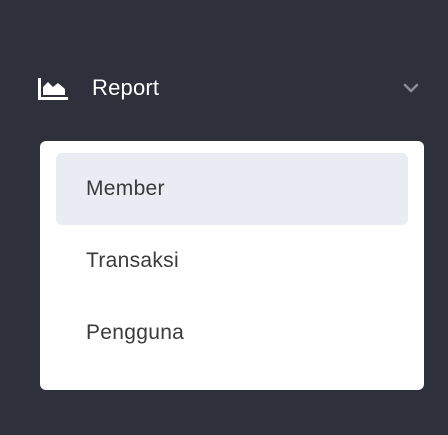 The width and height of the screenshot is (448, 435). What do you see at coordinates (53, 89) in the screenshot?
I see `area-chart-icon` at bounding box center [53, 89].